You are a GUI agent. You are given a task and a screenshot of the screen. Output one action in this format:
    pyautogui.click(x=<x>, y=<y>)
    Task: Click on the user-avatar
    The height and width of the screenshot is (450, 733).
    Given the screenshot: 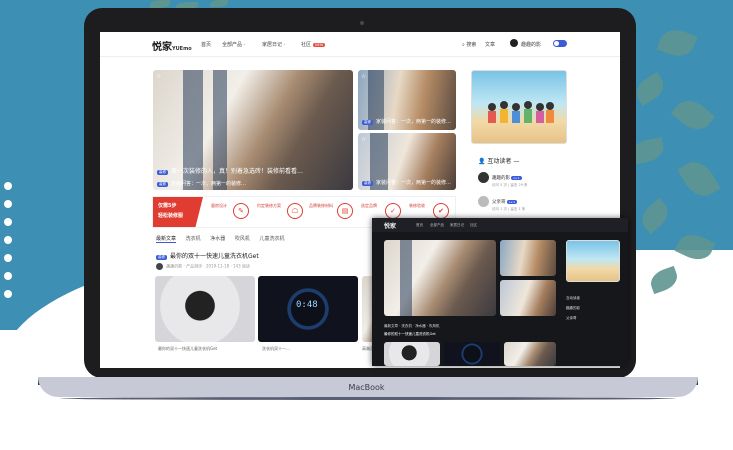 What is the action you would take?
    pyautogui.click(x=514, y=43)
    